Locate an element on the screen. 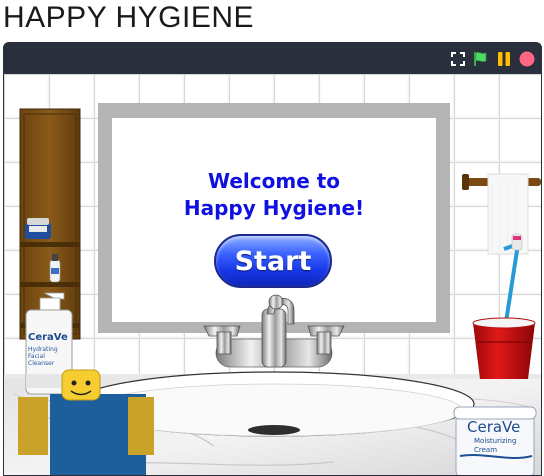 This screenshot has width=544, height=476. welcome-line-2: Happy Hygiene! is located at coordinates (274, 208).